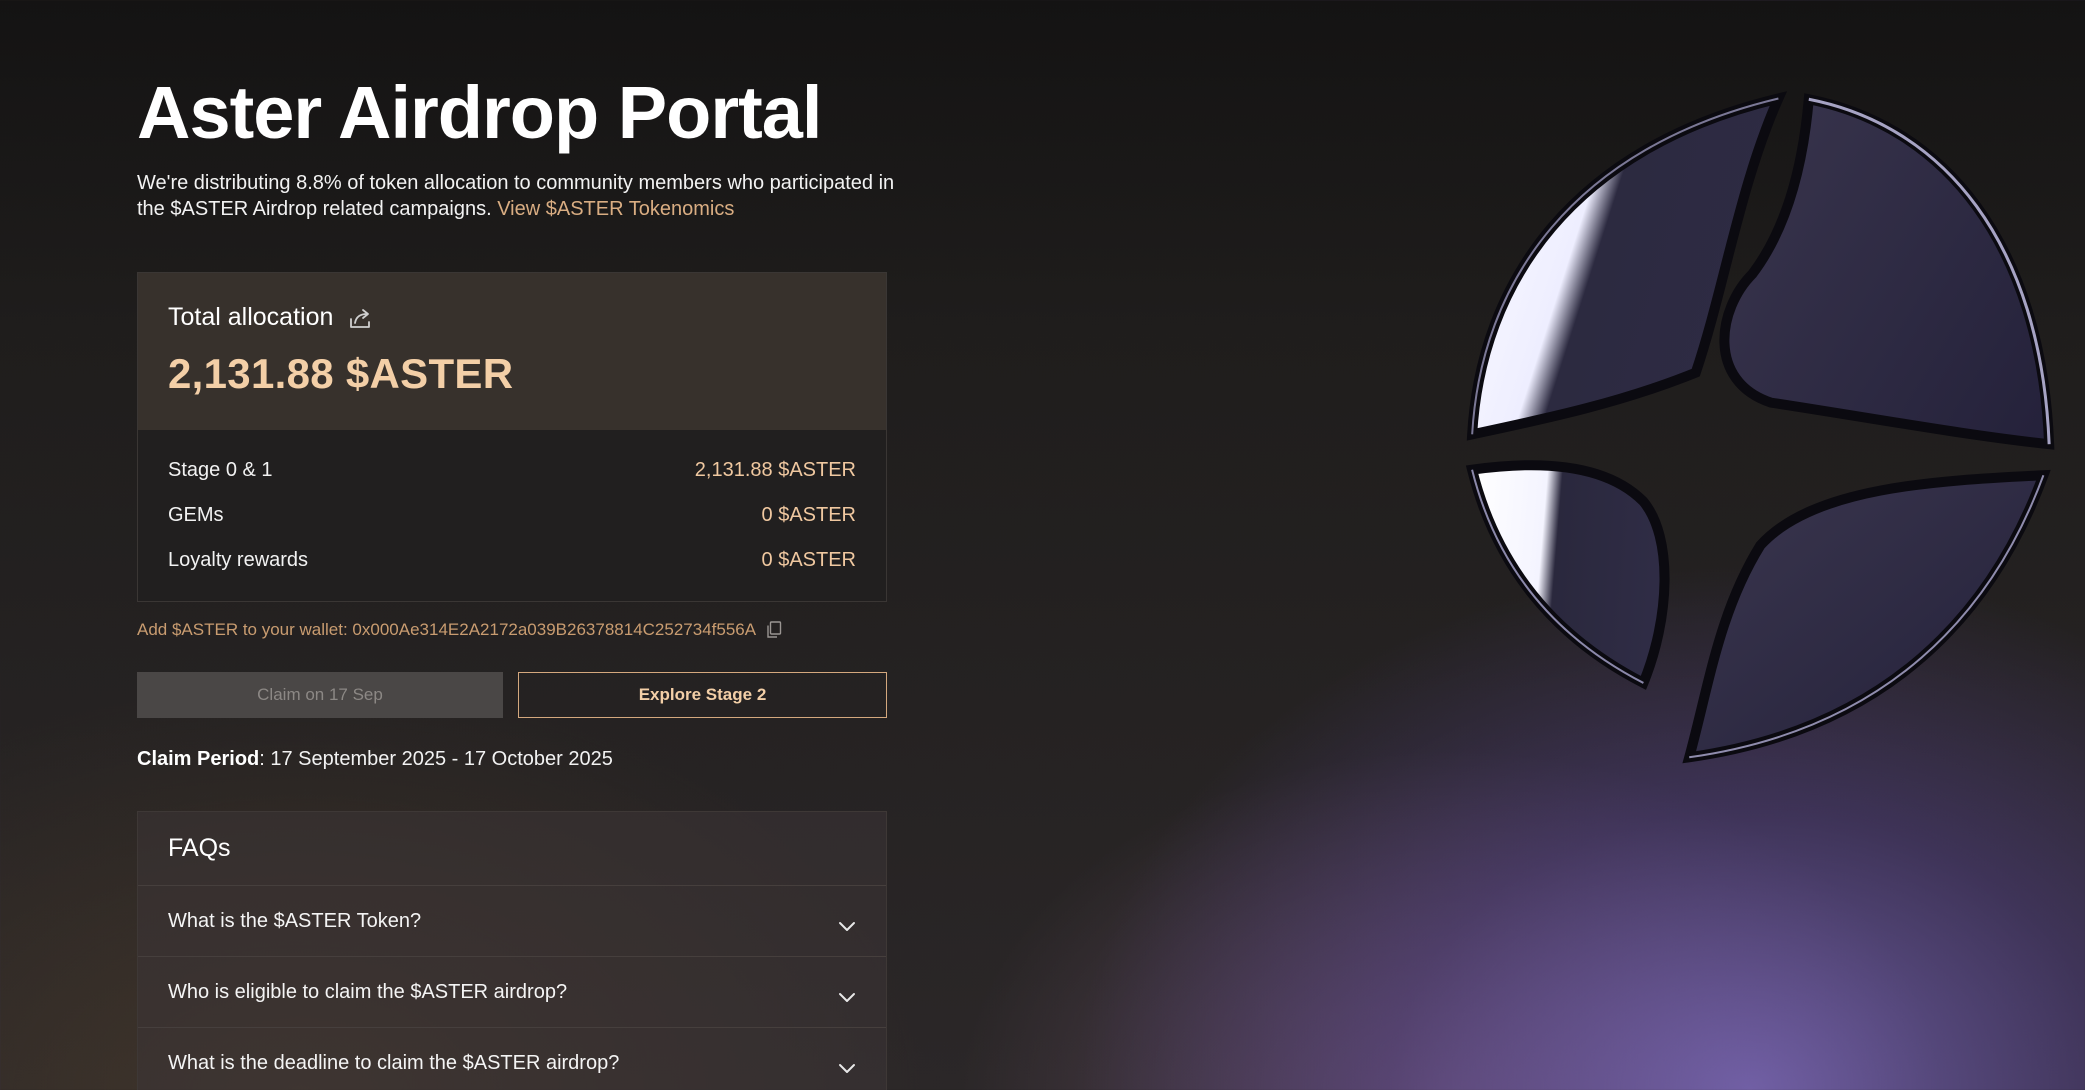 The image size is (2085, 1090). Describe the element at coordinates (512, 317) in the screenshot. I see `allocation-label-row: Total allocation` at that location.